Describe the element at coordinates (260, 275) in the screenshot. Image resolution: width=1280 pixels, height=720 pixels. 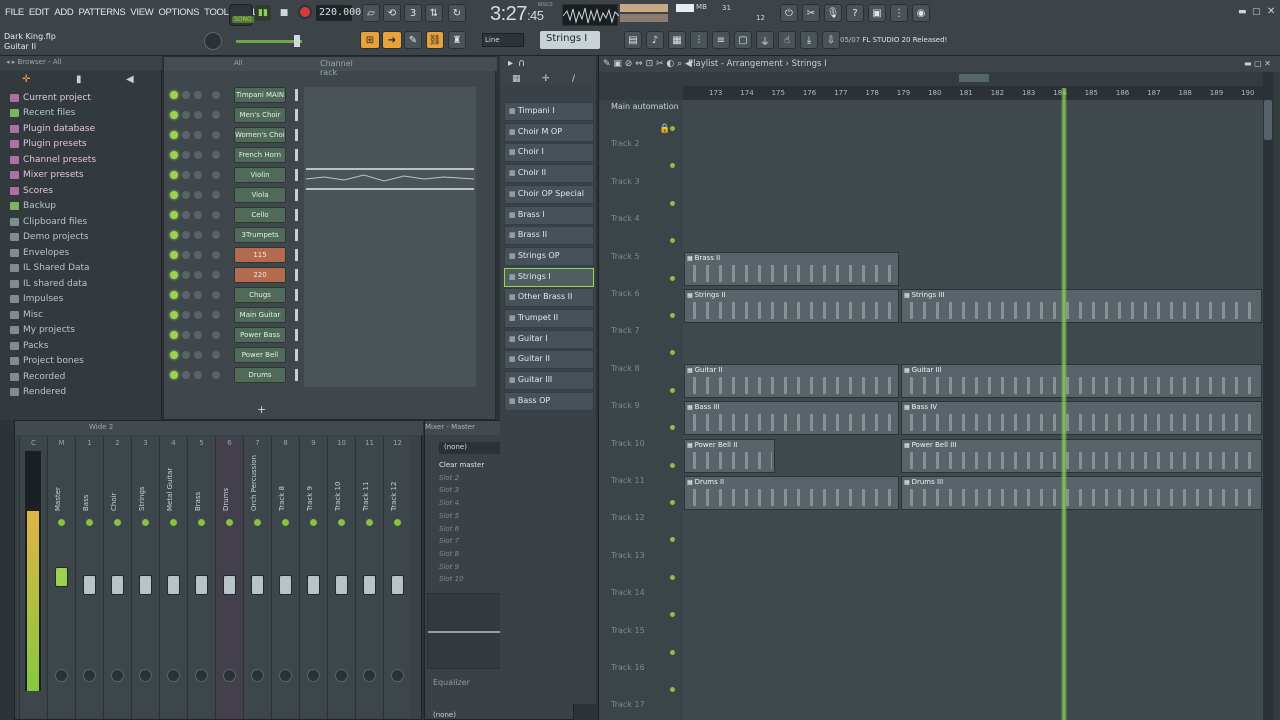
I see `channel-name-button: 220` at that location.